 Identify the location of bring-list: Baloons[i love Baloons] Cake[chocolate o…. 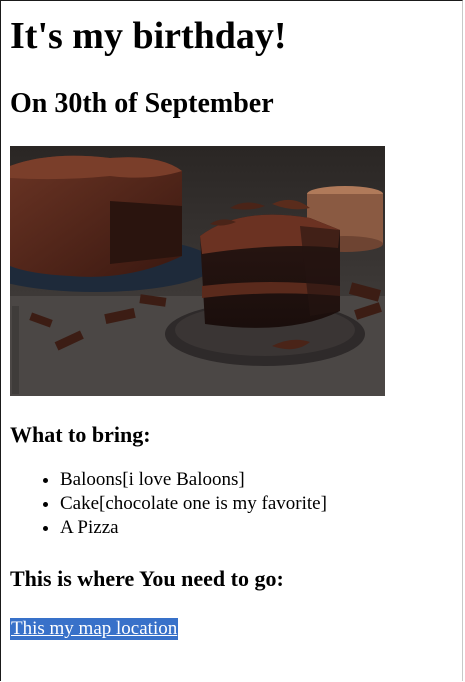
(235, 504).